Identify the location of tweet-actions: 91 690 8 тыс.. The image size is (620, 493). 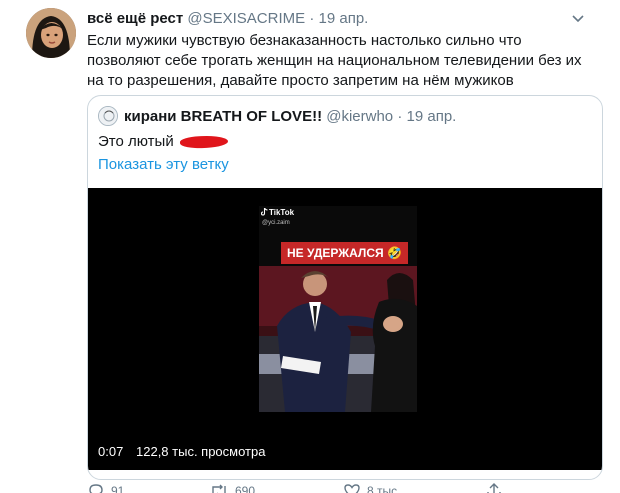
(347, 487).